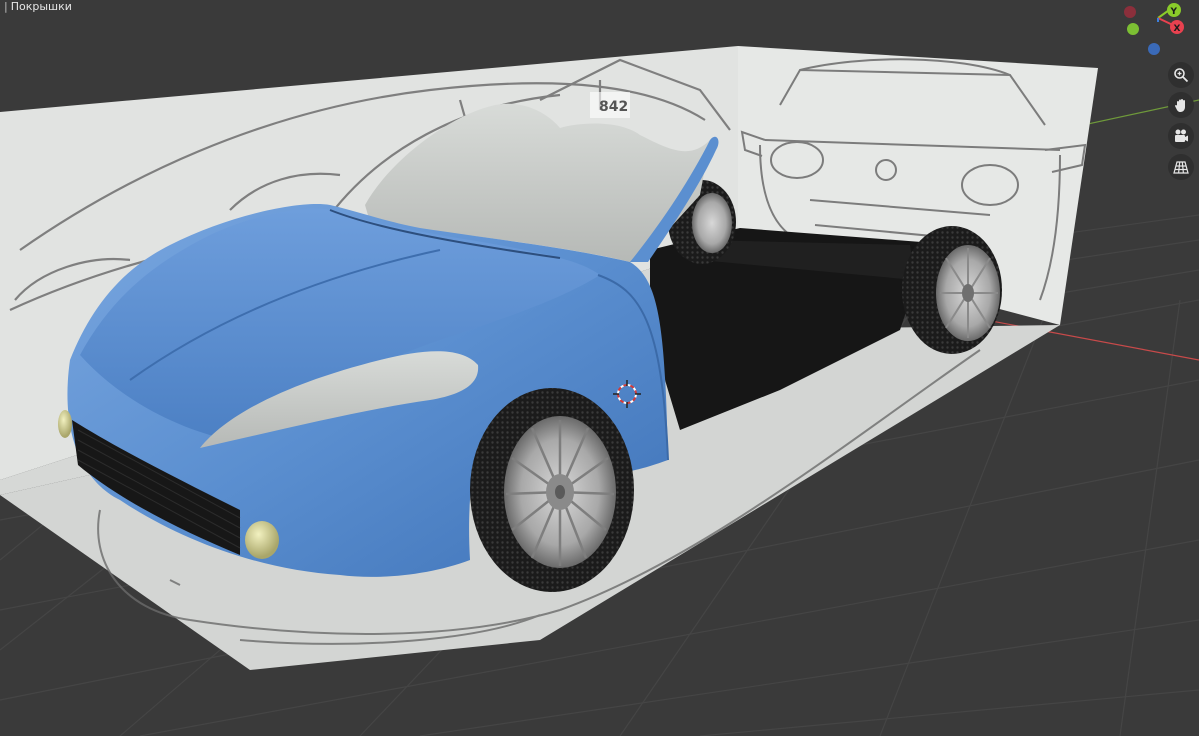 Image resolution: width=1199 pixels, height=736 pixels. I want to click on gizmo-neg-y, so click(1133, 29).